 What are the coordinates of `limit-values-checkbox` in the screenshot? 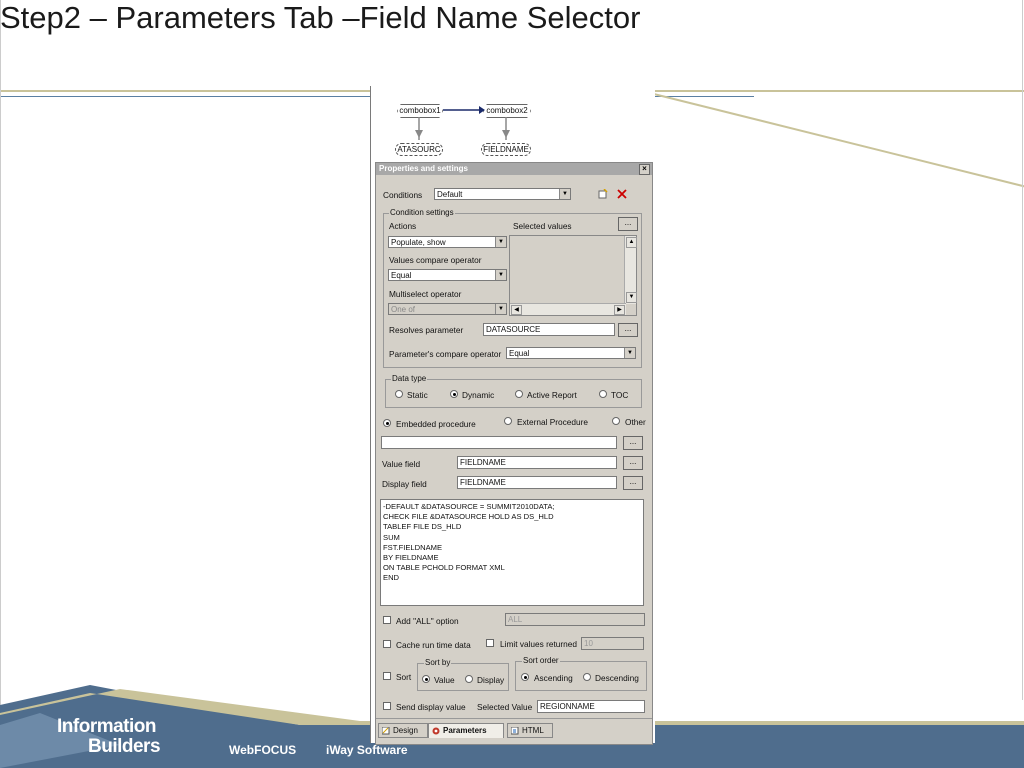 It's located at (490, 643).